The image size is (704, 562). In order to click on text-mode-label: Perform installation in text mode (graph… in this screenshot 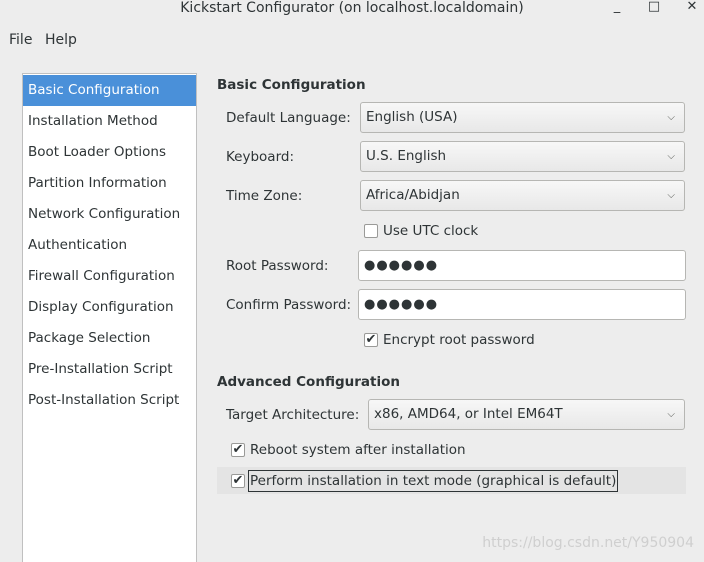, I will do `click(433, 481)`.